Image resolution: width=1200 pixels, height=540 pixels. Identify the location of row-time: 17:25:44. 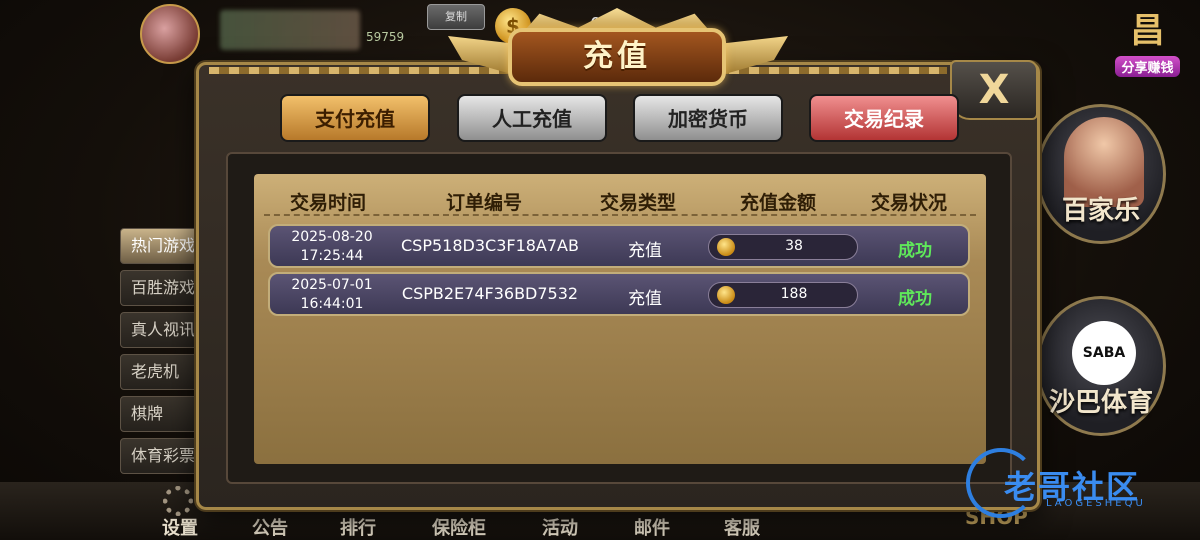
(332, 256).